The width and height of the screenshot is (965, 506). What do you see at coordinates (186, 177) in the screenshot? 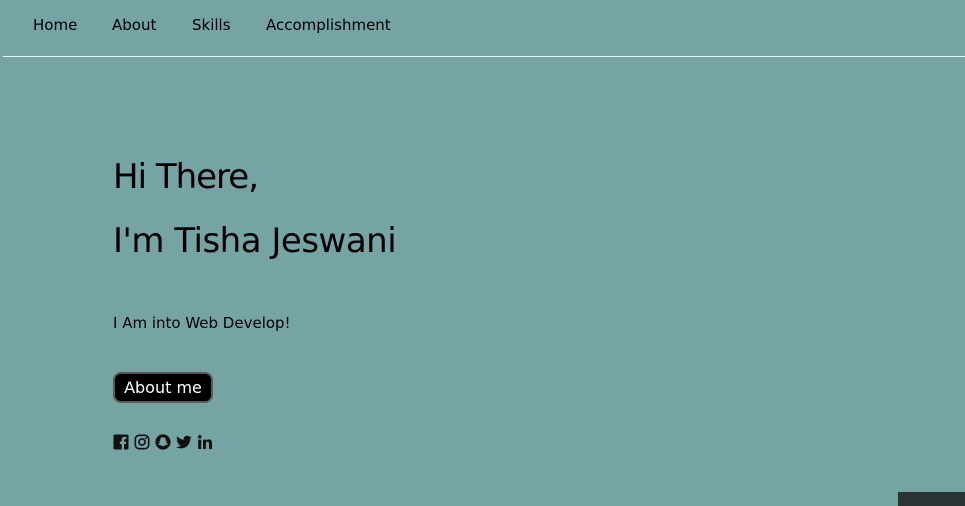
I see `greeting-line-1: Hi There,` at bounding box center [186, 177].